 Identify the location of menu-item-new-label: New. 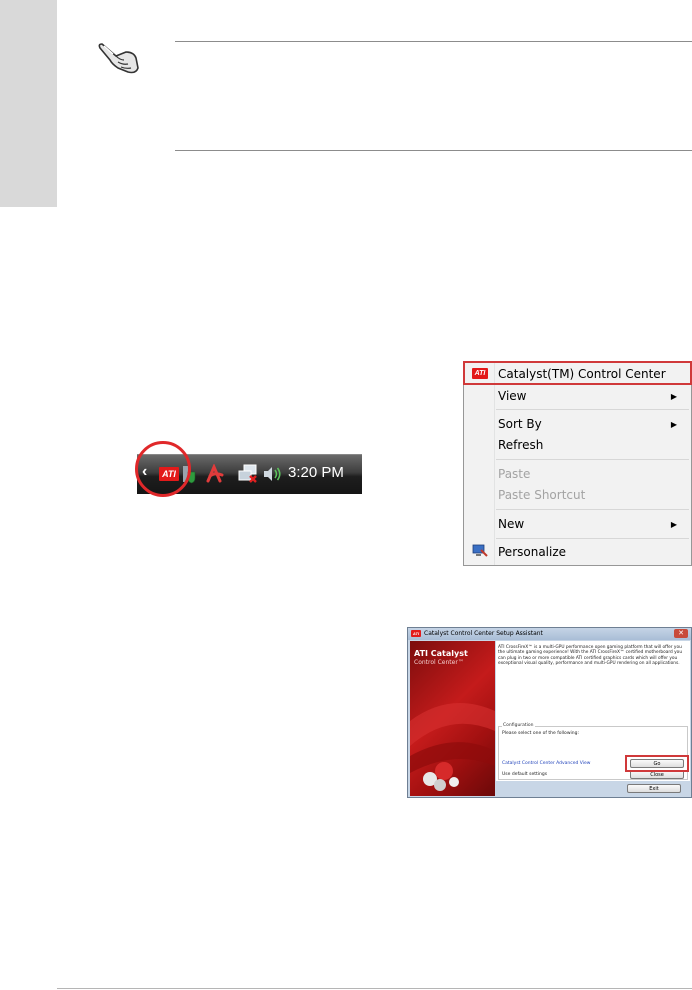
(511, 524).